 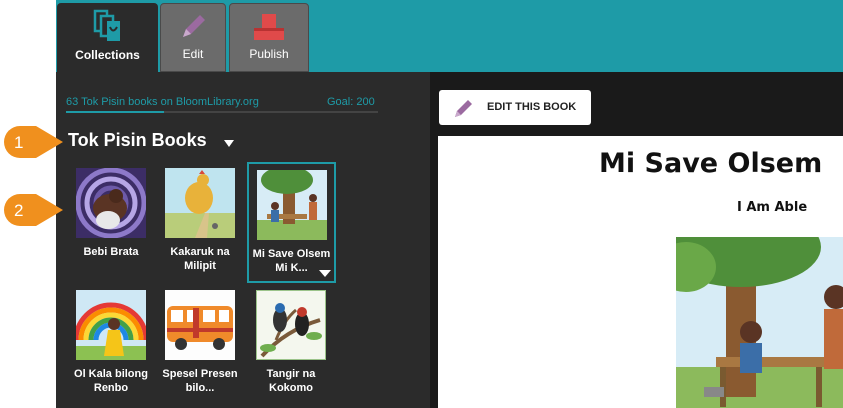 I want to click on preview-book-title: Mi Save Olsem, so click(x=711, y=163).